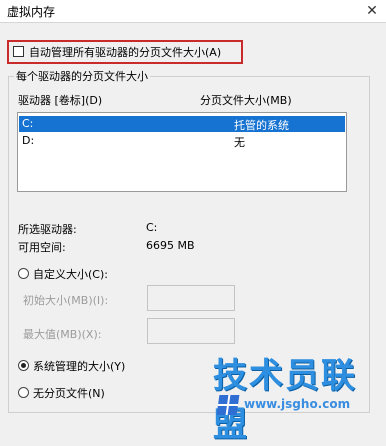 The width and height of the screenshot is (386, 446). What do you see at coordinates (170, 245) in the screenshot?
I see `free-space-value: 6695 MB` at bounding box center [170, 245].